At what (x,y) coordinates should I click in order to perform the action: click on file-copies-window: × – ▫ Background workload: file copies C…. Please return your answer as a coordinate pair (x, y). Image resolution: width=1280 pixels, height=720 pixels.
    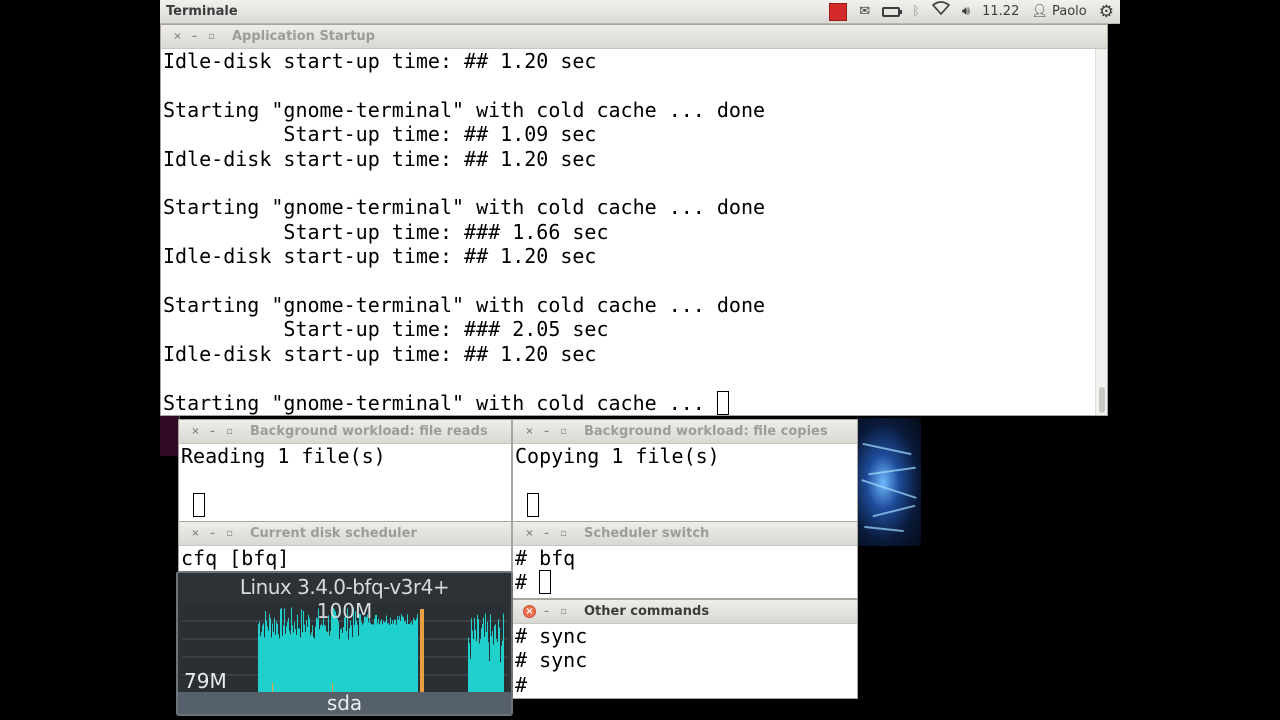
    Looking at the image, I should click on (685, 470).